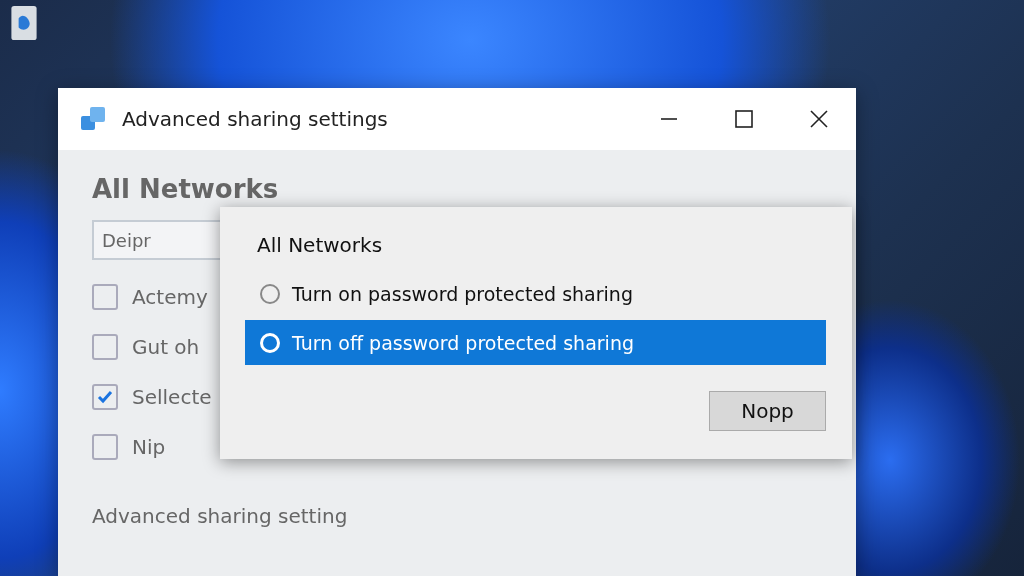 The image size is (1024, 576). Describe the element at coordinates (170, 297) in the screenshot. I see `checkbox-label: Actemy` at that location.